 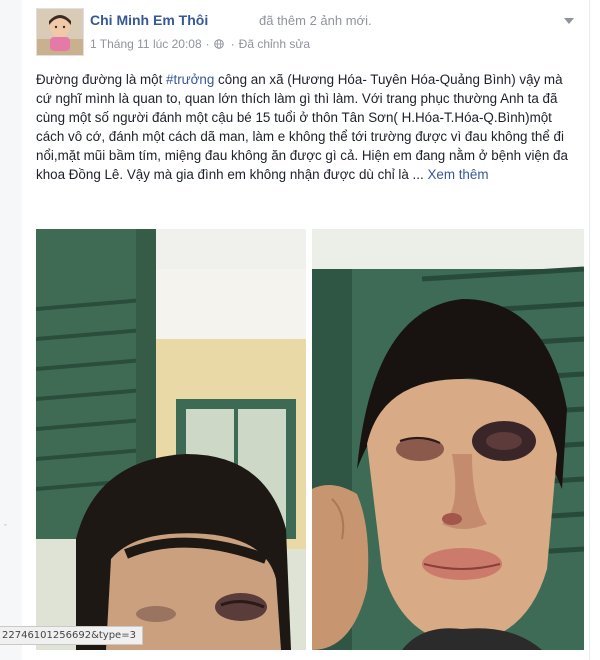 What do you see at coordinates (101, 79) in the screenshot?
I see `post-text-part-1: Đường đường là một` at bounding box center [101, 79].